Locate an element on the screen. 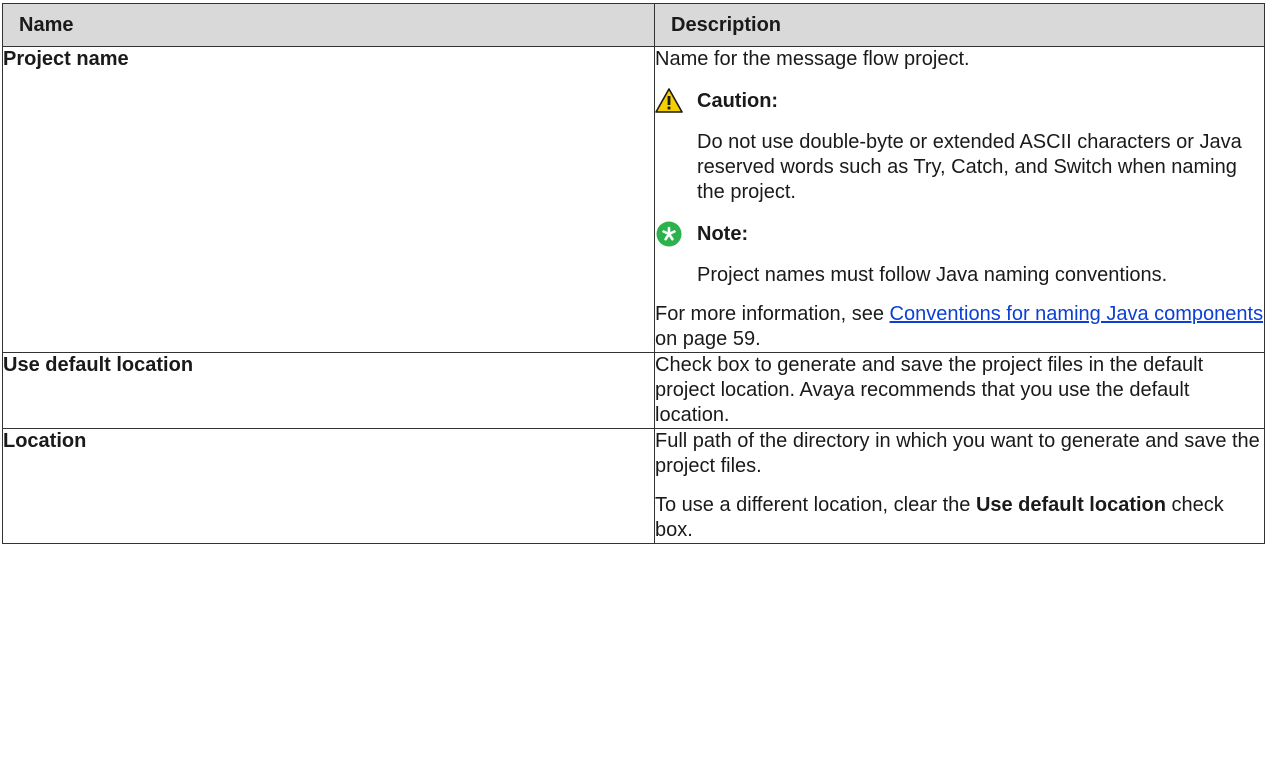 Image resolution: width=1285 pixels, height=772 pixels. conventions-link: Conventions for naming Java components is located at coordinates (1077, 314).